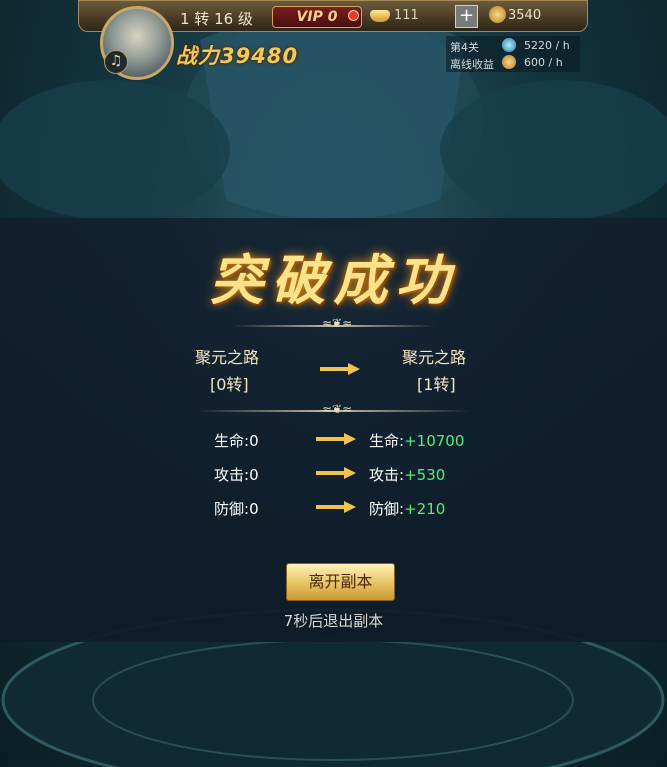  What do you see at coordinates (380, 16) in the screenshot?
I see `gold-ingot-icon` at bounding box center [380, 16].